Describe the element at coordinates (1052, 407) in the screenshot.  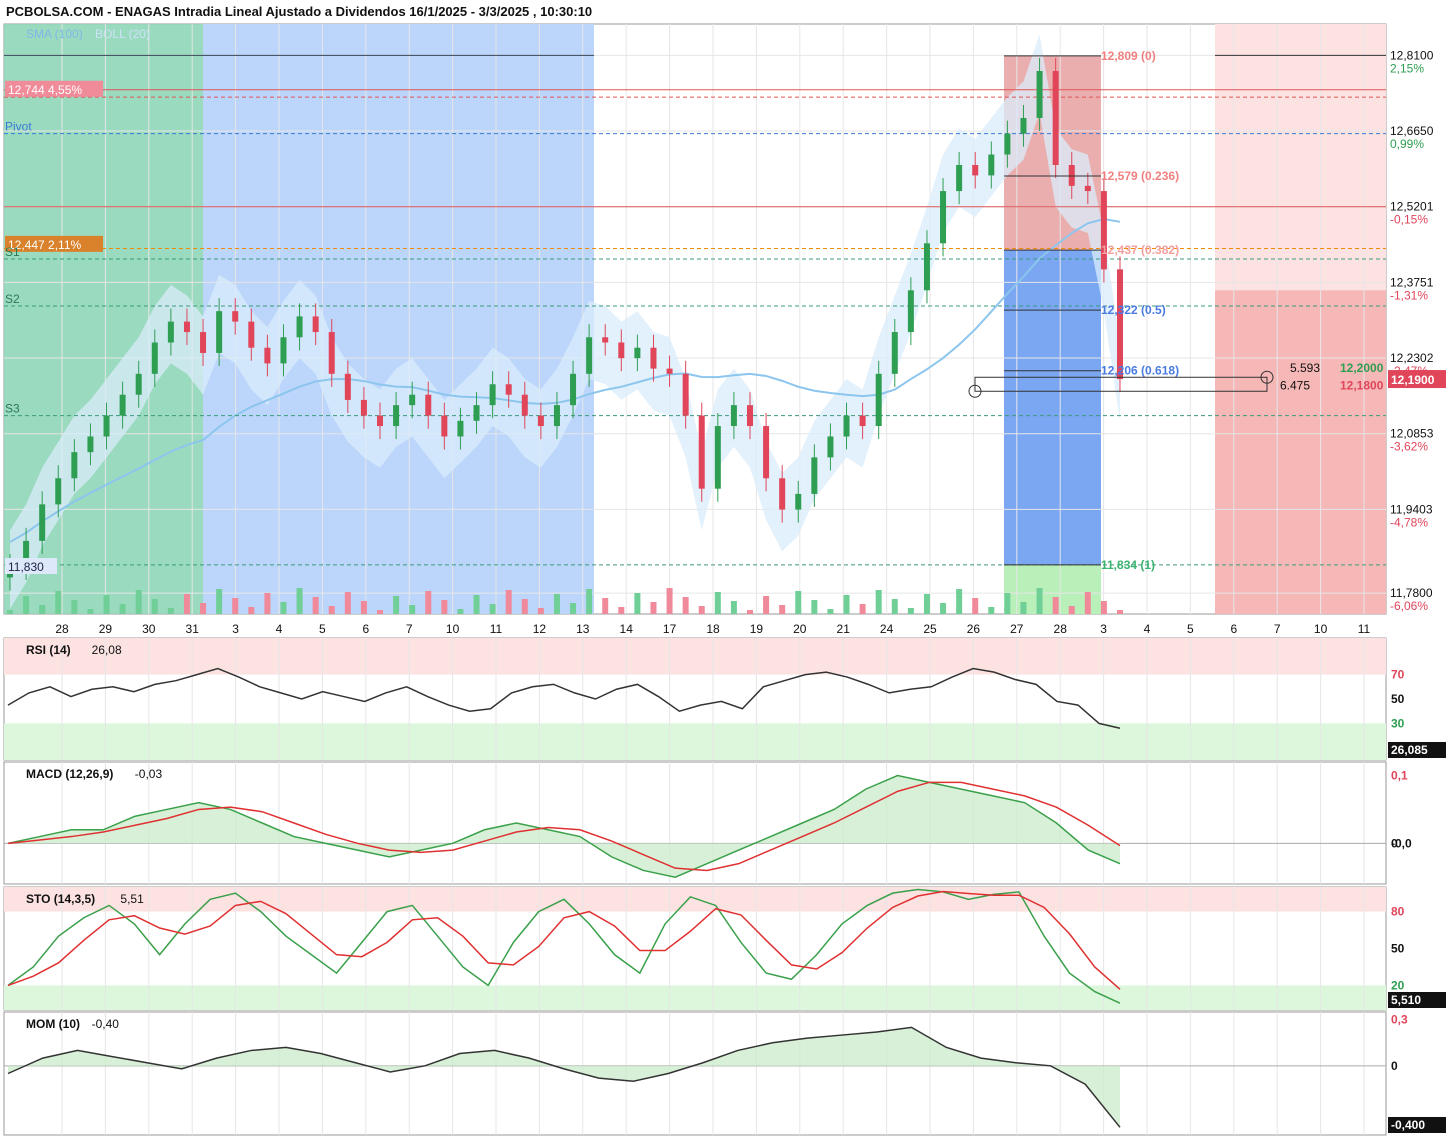
I see `fib-zone-blue` at that location.